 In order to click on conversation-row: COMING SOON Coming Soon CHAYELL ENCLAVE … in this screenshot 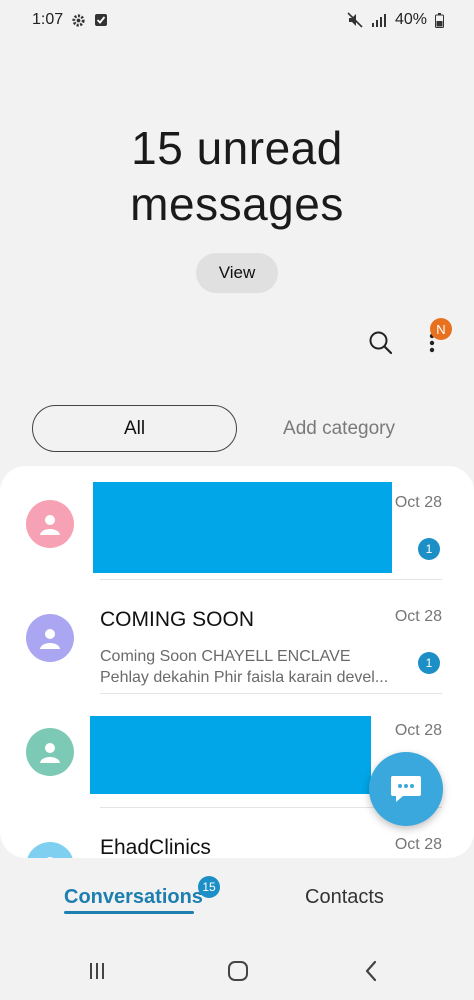, I will do `click(237, 636)`.